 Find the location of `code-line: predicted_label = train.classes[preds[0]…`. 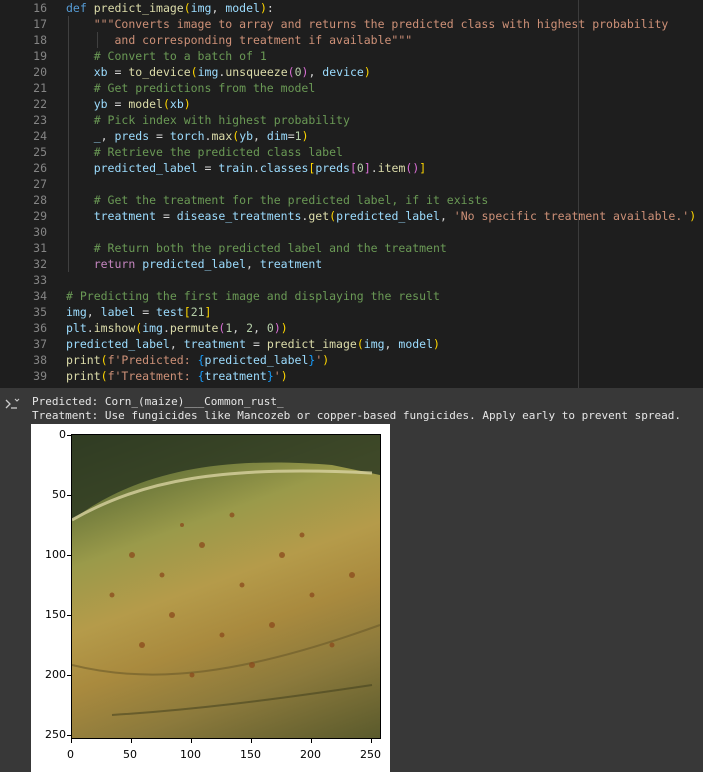

code-line: predicted_label = train.classes[preds[0]… is located at coordinates (246, 168).